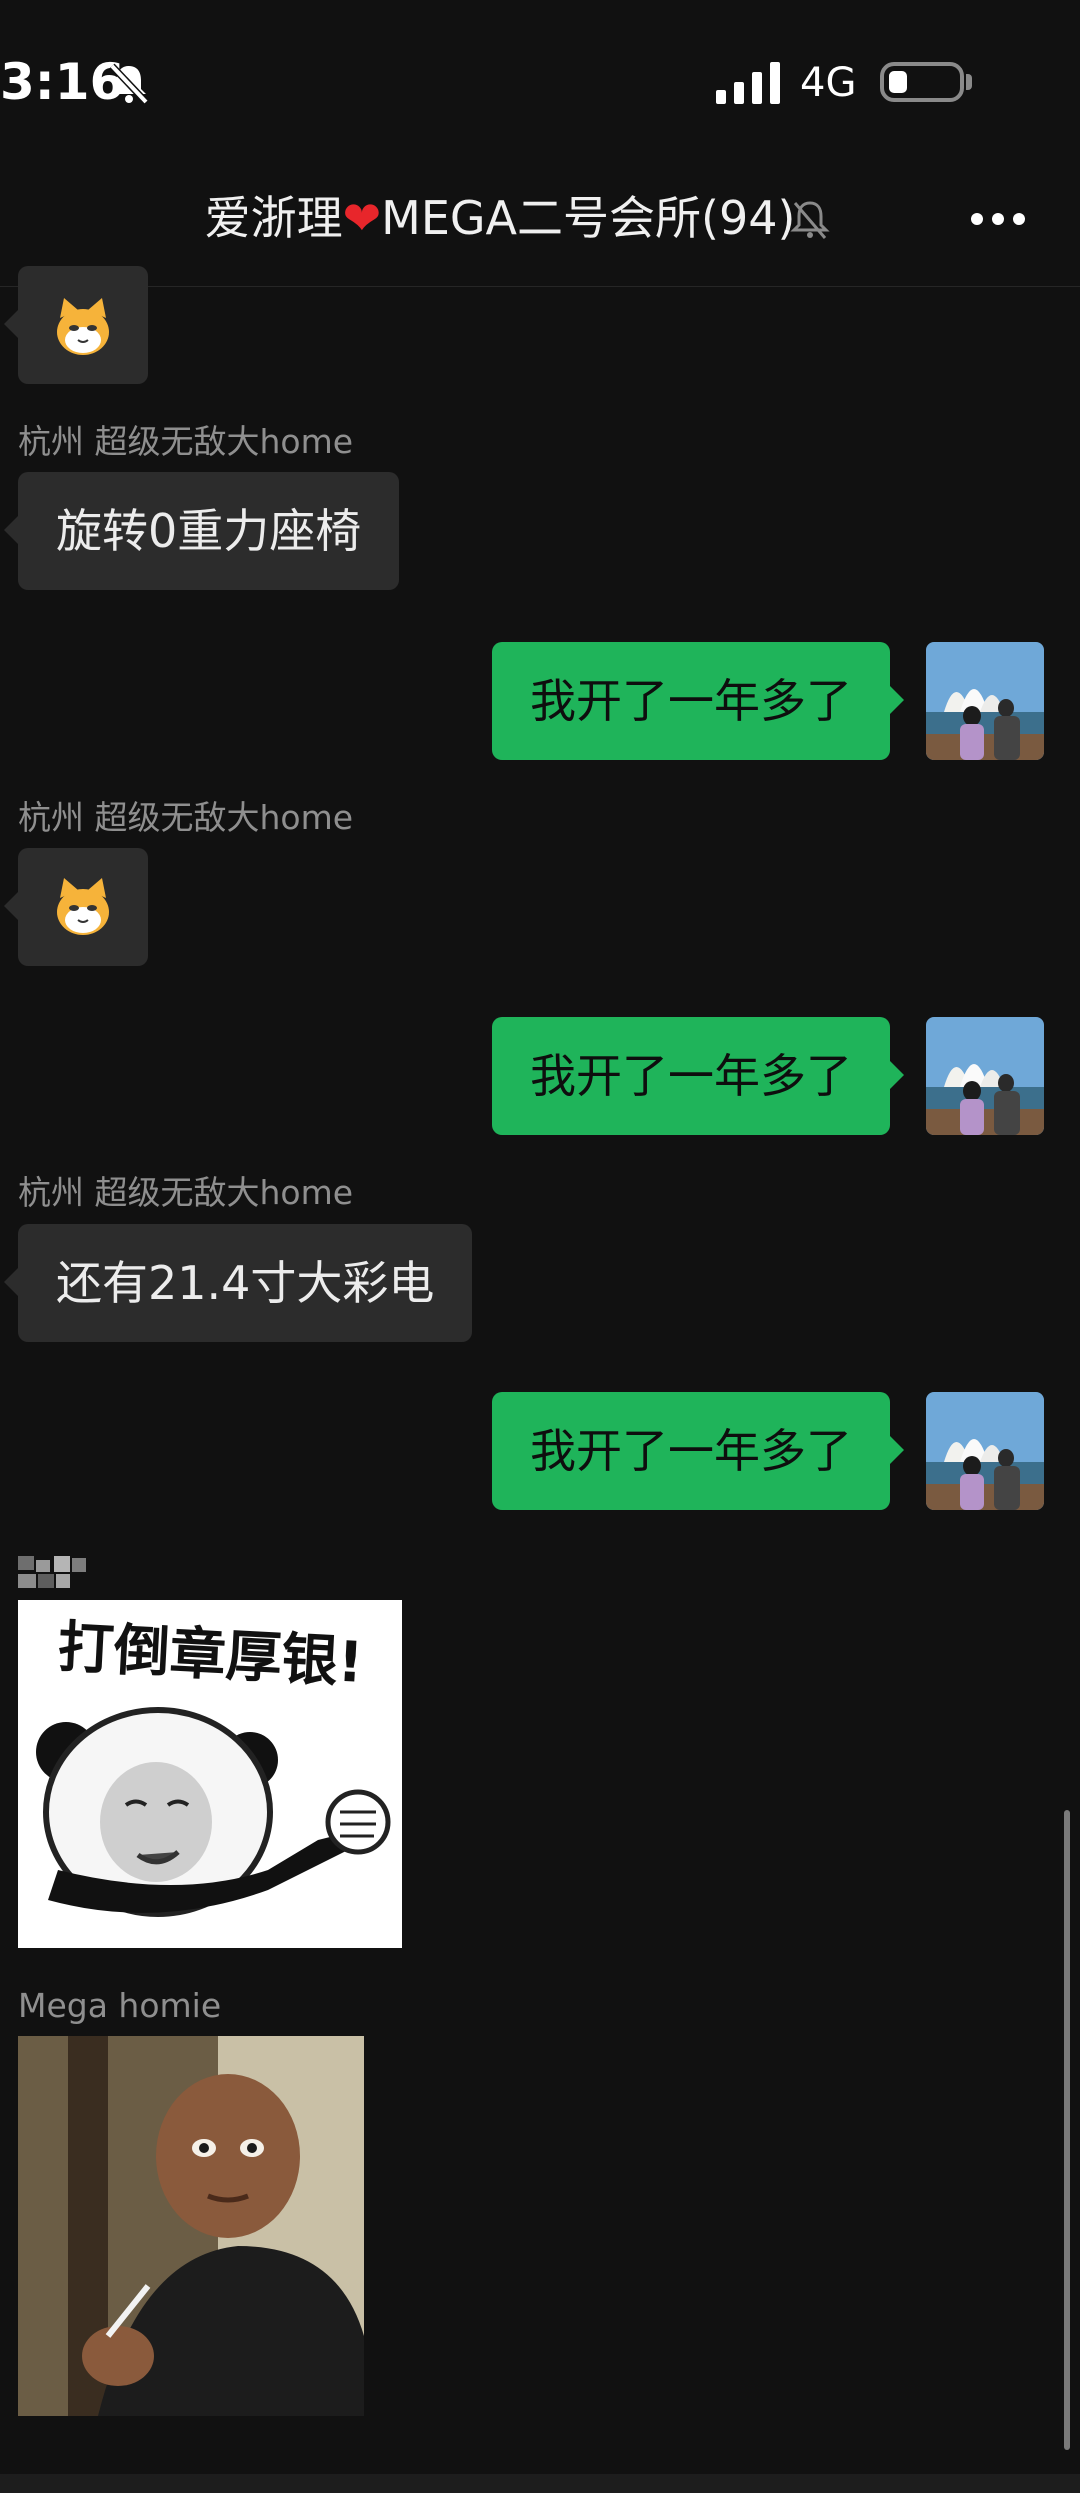  What do you see at coordinates (362, 218) in the screenshot?
I see `heart-icon: ❤` at bounding box center [362, 218].